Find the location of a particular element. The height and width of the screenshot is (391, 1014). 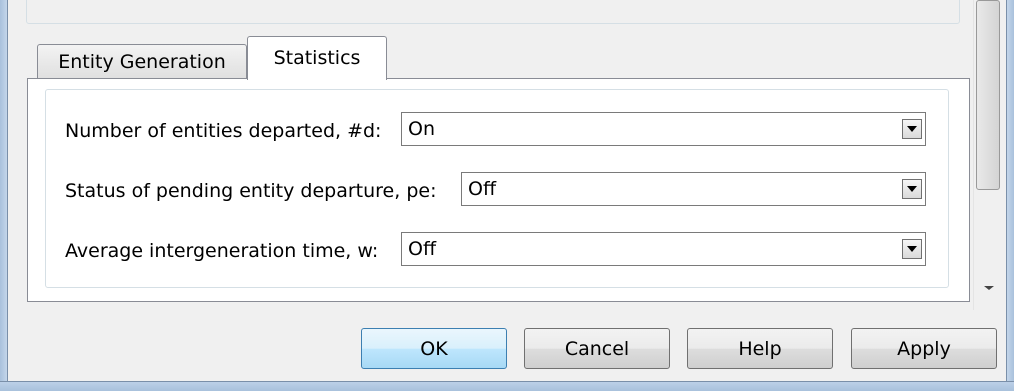

tab-label: Entity Generation is located at coordinates (142, 61).